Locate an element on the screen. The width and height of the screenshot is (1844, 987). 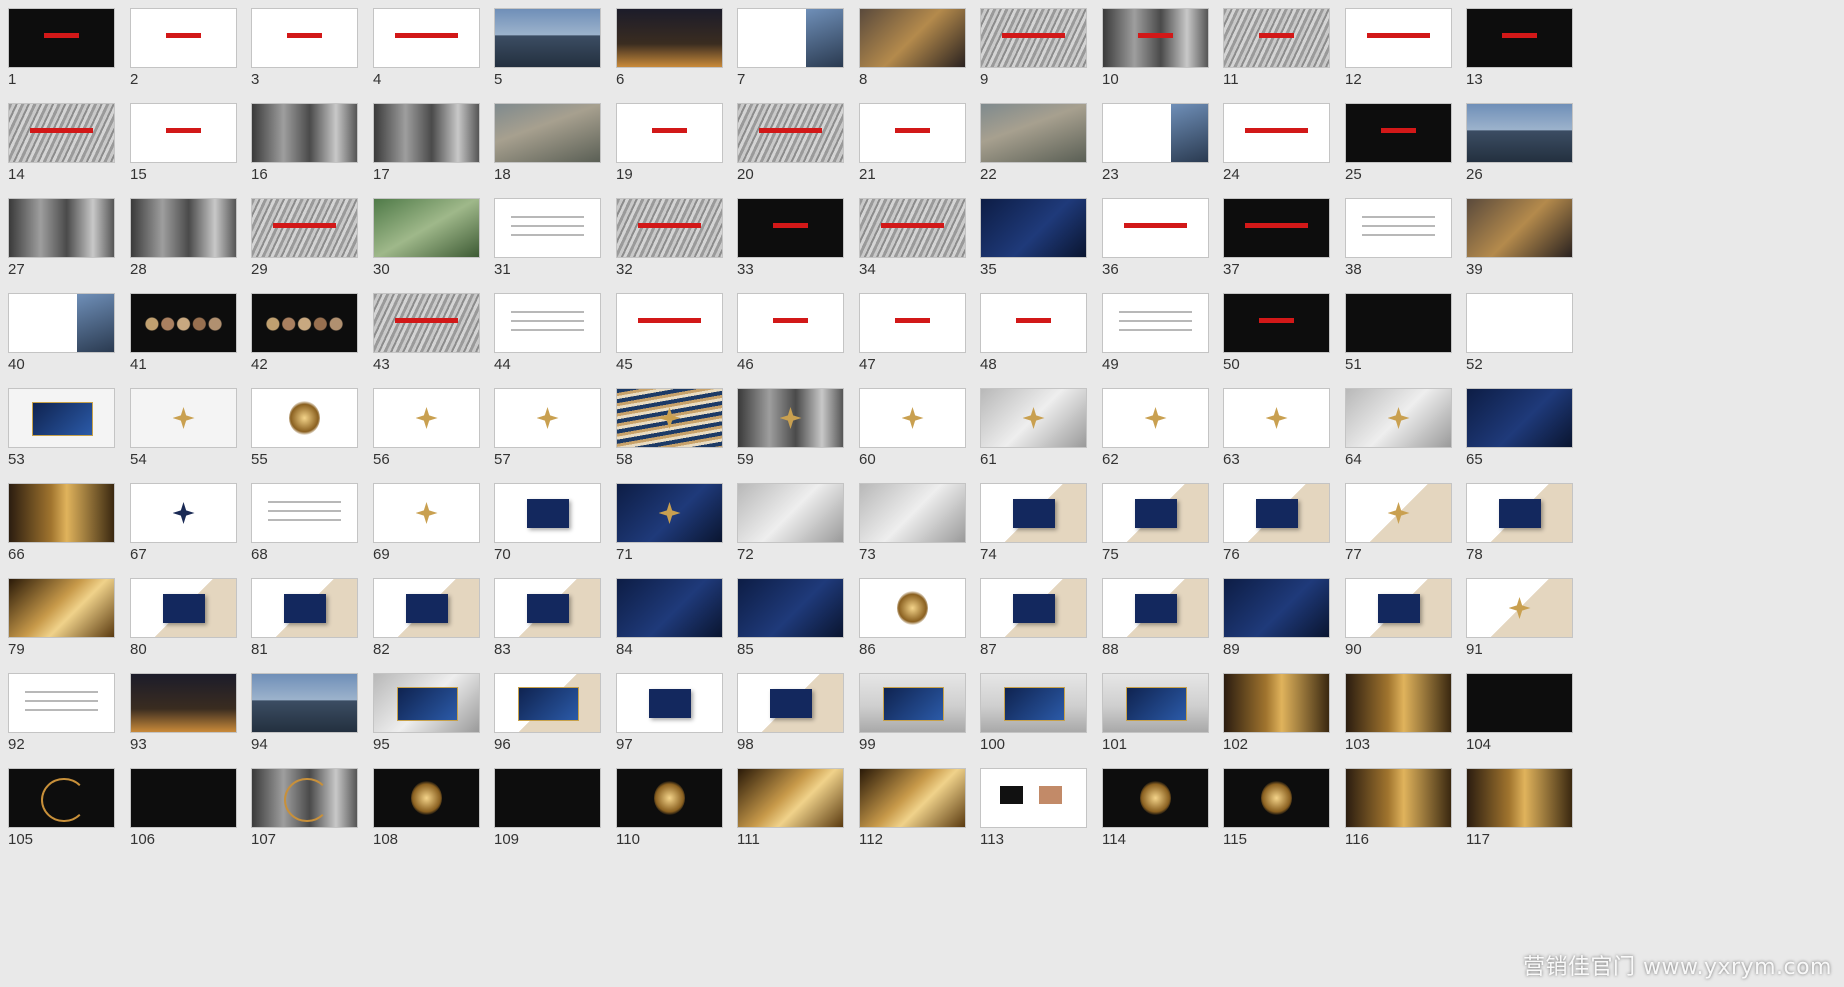
slide-thumbnail: 78 is located at coordinates (1538, 536).